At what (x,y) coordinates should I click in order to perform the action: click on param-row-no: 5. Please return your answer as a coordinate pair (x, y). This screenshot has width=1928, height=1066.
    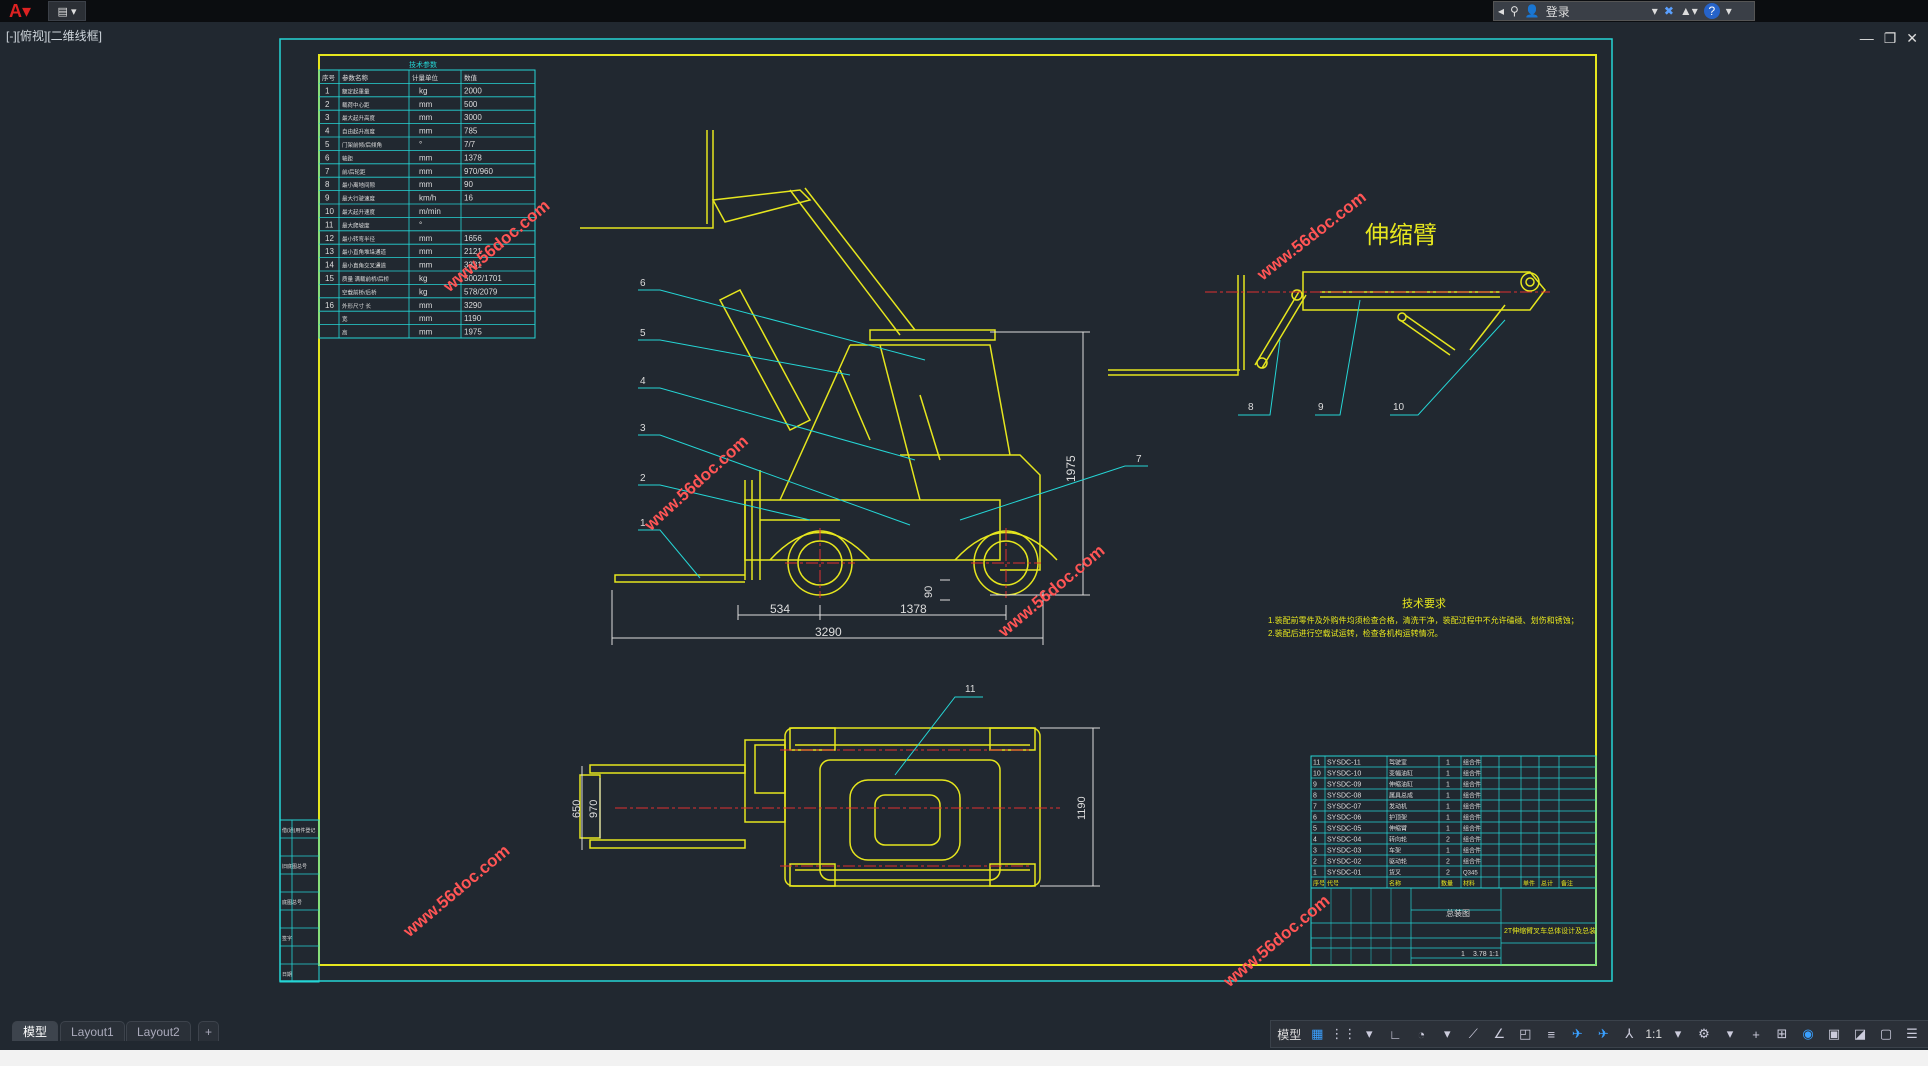
    Looking at the image, I should click on (327, 144).